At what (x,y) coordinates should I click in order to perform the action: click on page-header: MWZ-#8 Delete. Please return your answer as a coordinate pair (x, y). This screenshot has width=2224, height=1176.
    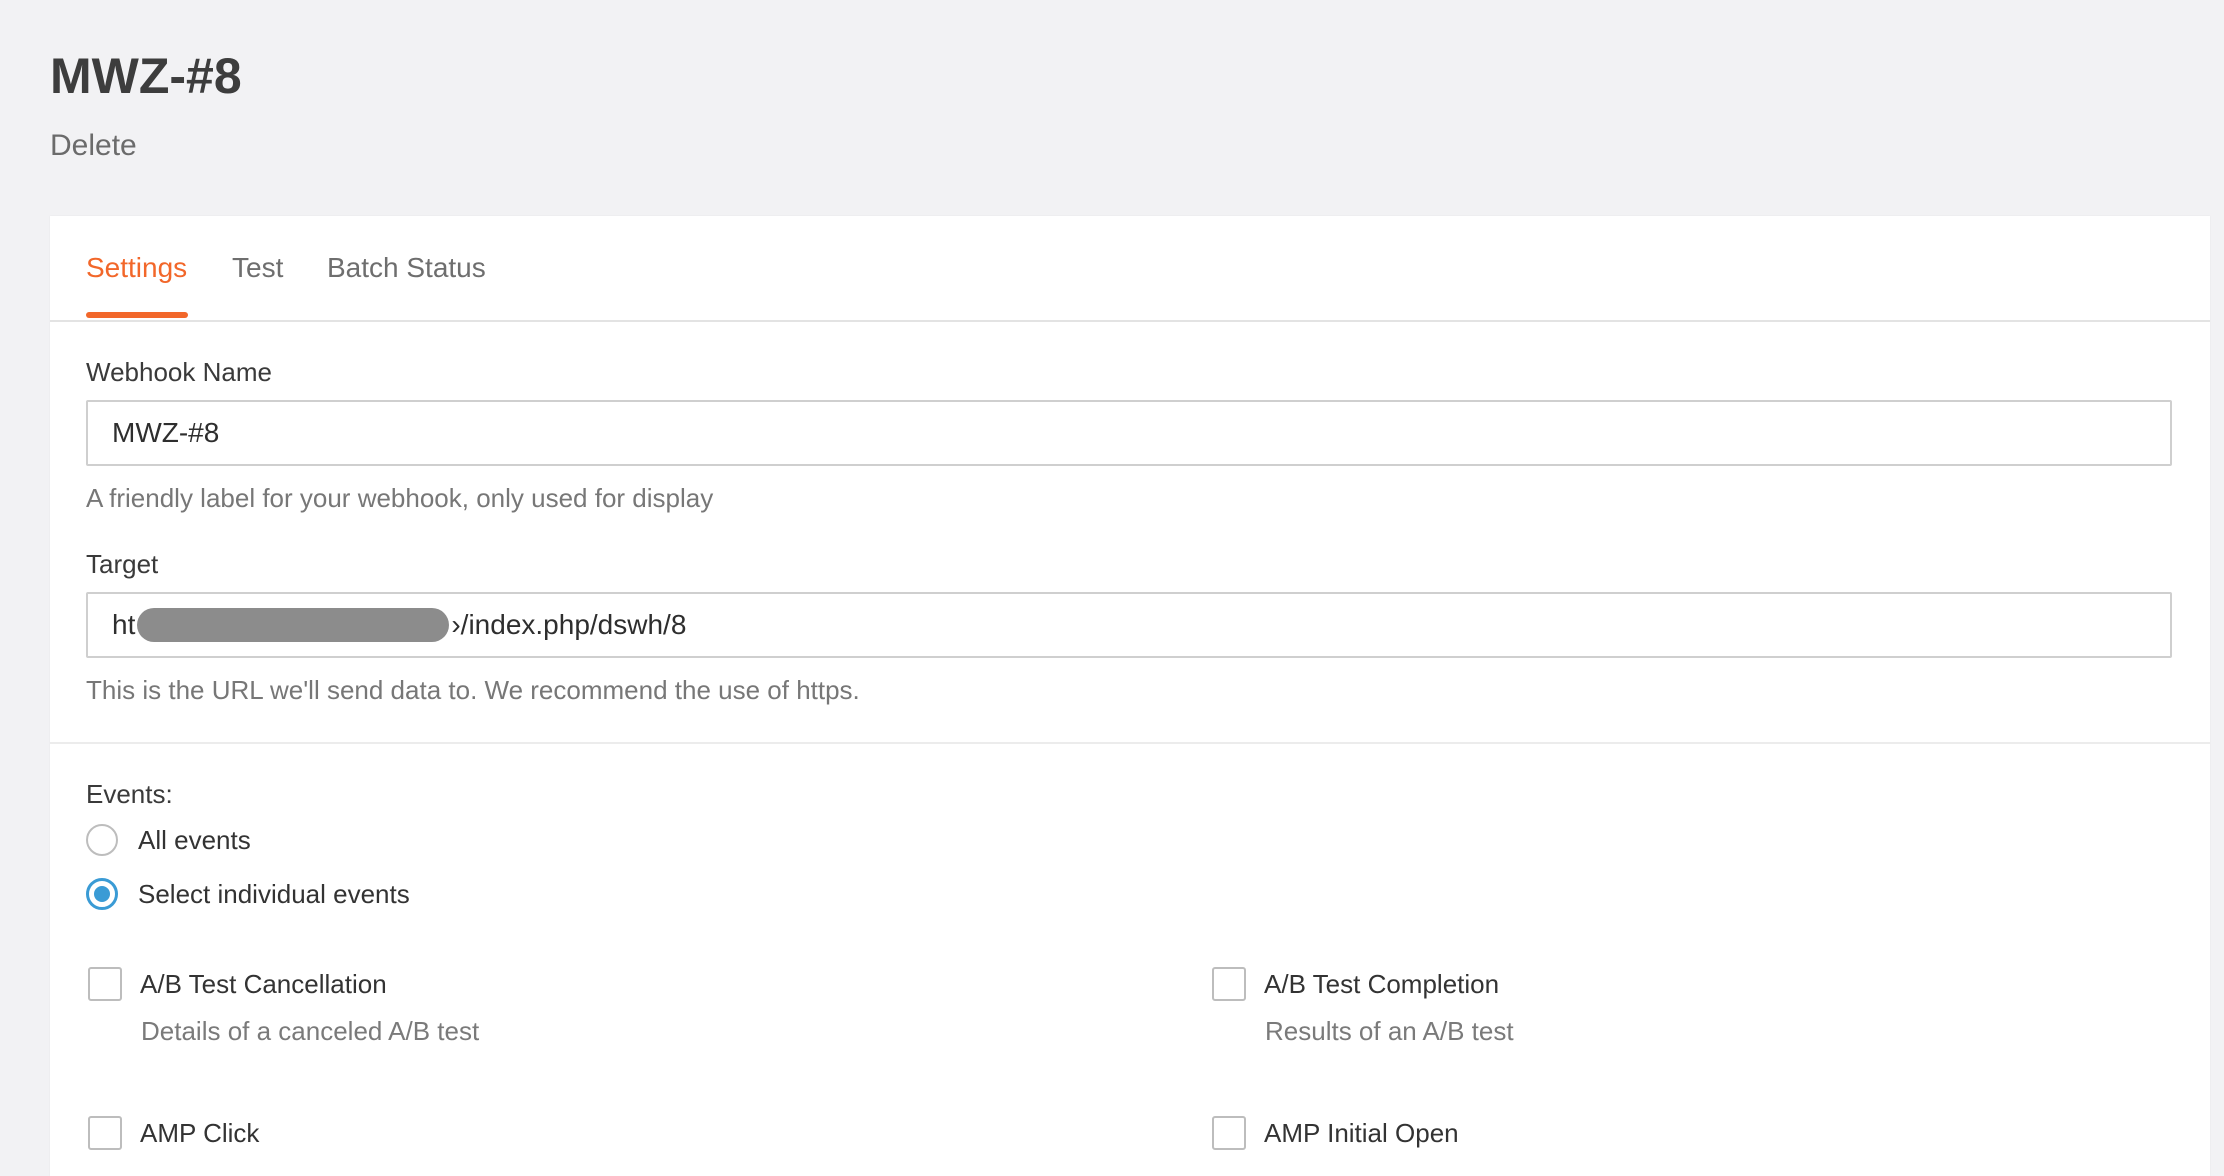
    Looking at the image, I should click on (146, 105).